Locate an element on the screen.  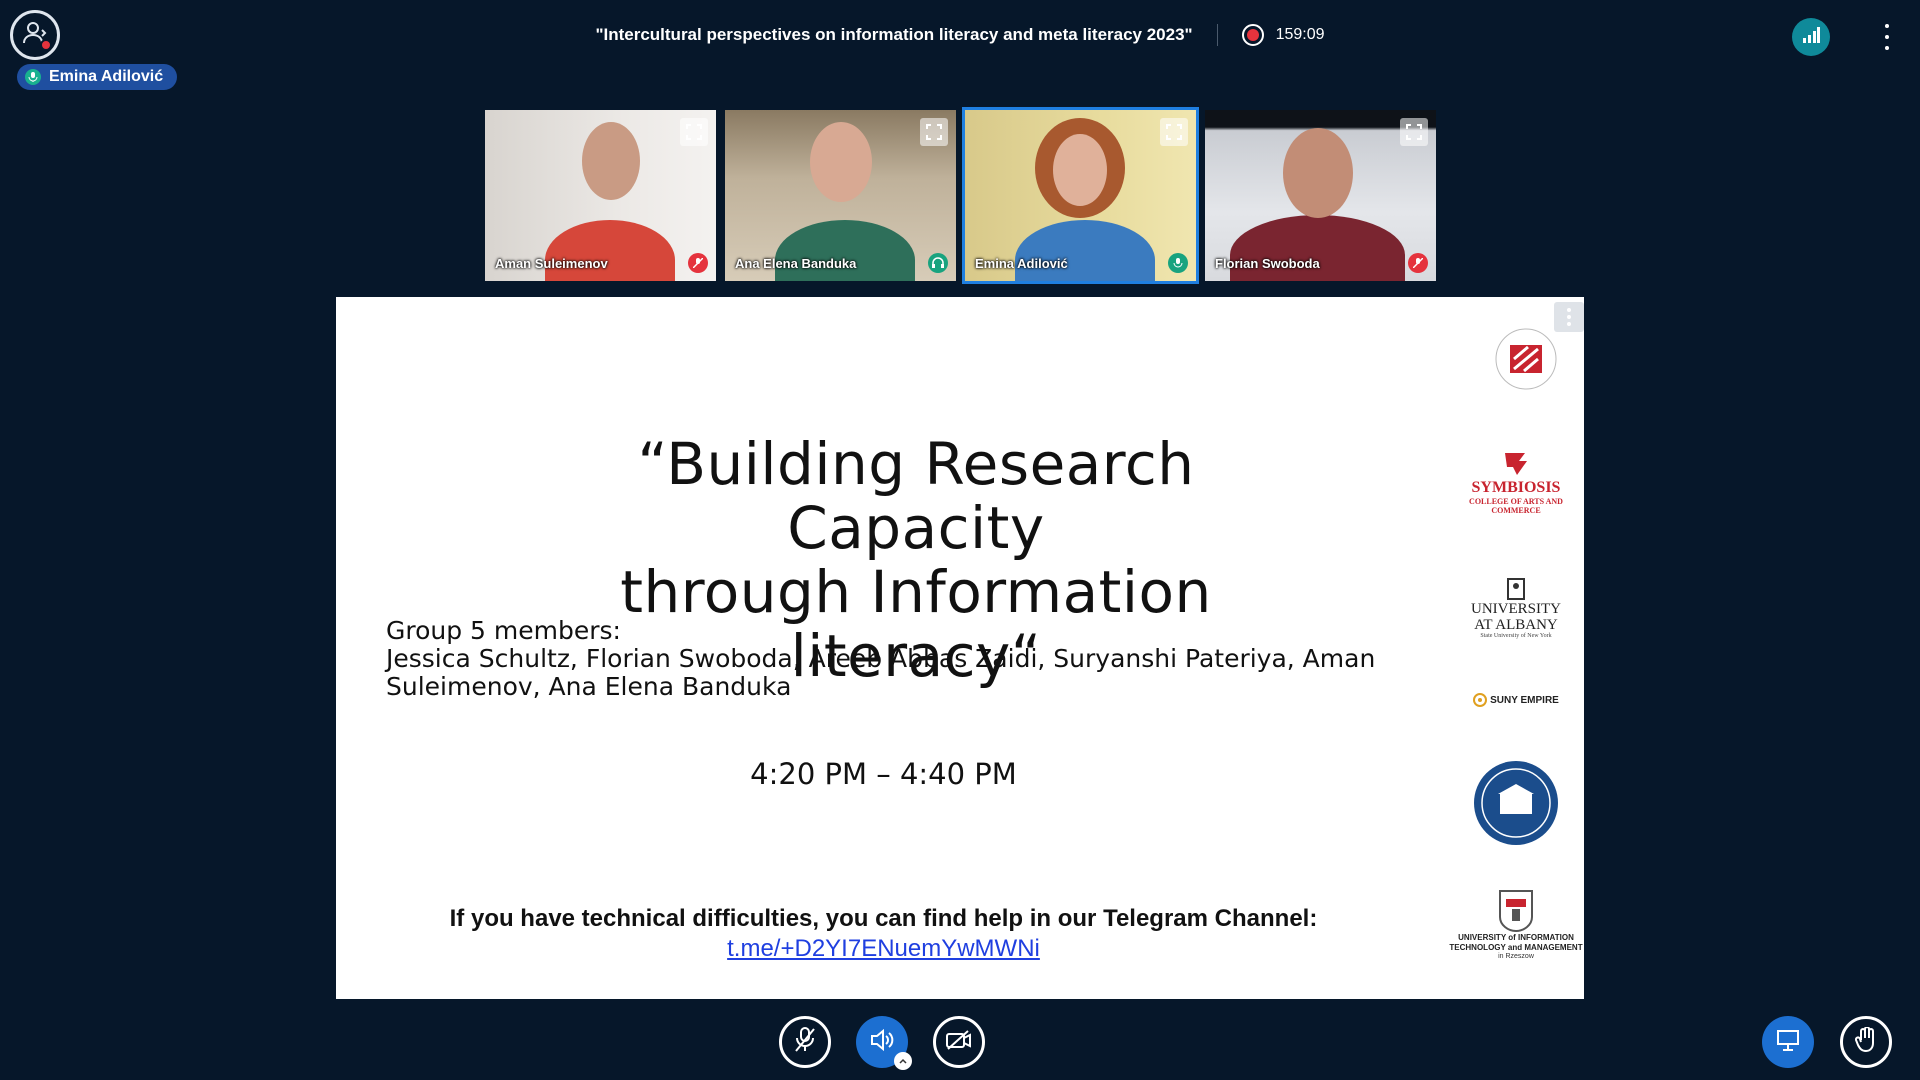
options-menu-button is located at coordinates (1887, 37).